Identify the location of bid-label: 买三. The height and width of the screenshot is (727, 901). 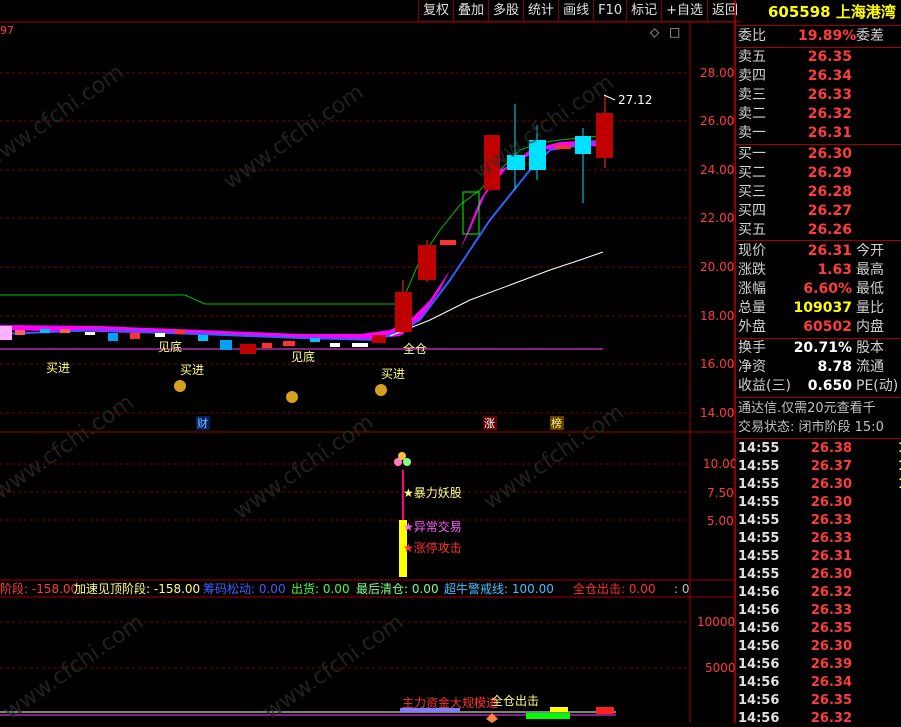
(752, 192).